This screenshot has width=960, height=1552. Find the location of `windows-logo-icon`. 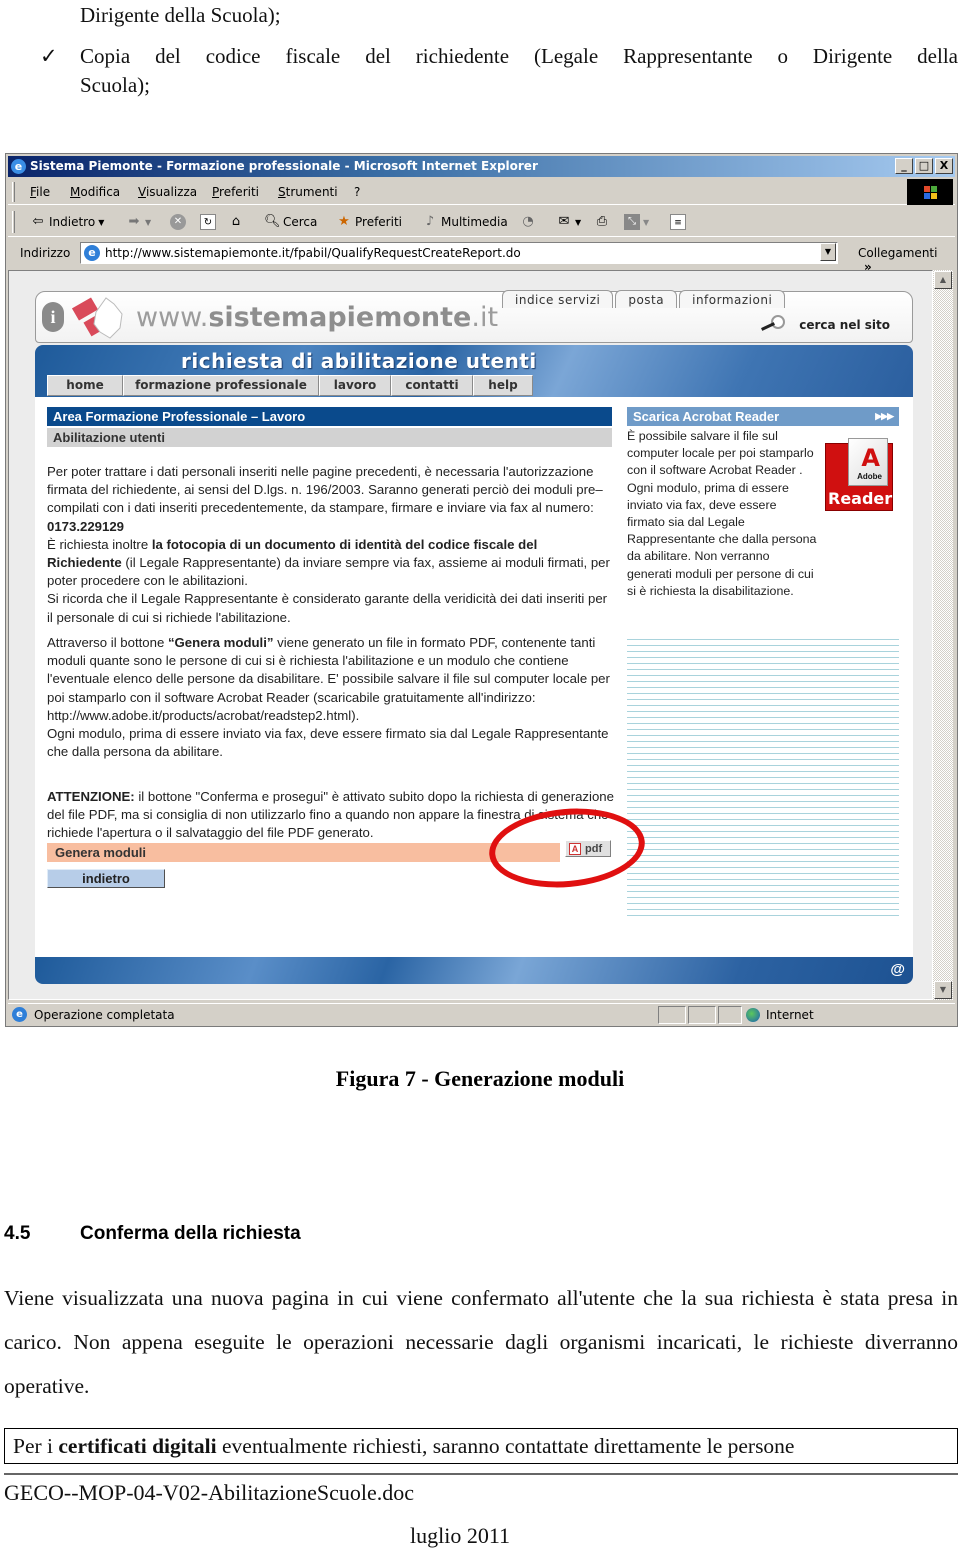

windows-logo-icon is located at coordinates (930, 192).